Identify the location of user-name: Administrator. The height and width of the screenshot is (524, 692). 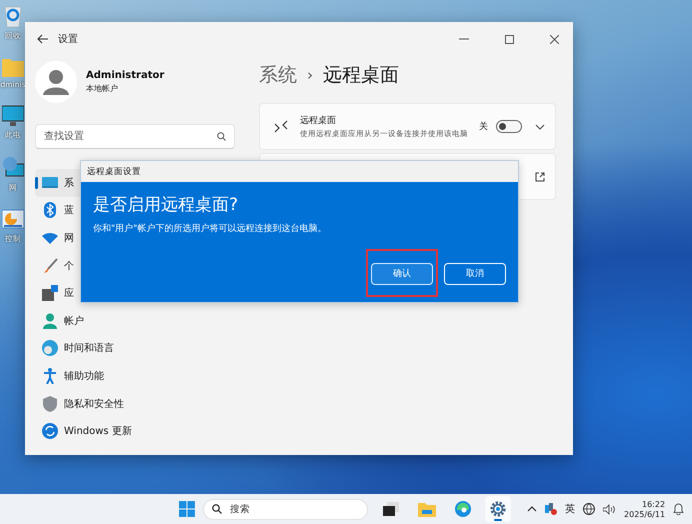
(125, 75).